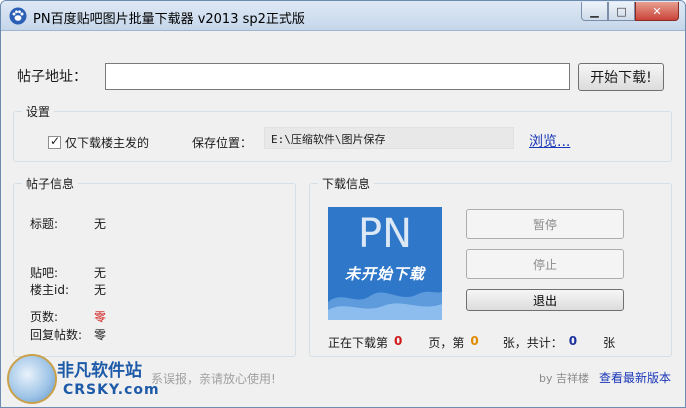  Describe the element at coordinates (573, 341) in the screenshot. I see `status-total-number: 0` at that location.